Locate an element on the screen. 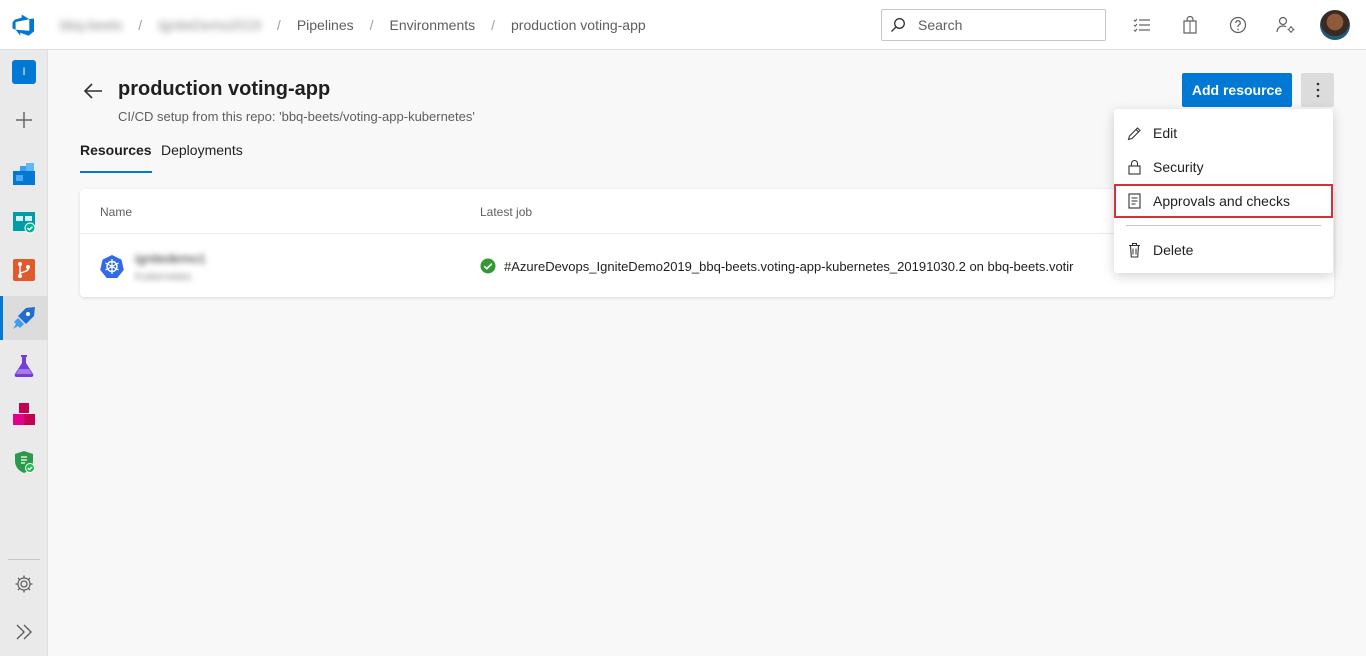 This screenshot has height=656, width=1366. plus-icon is located at coordinates (24, 120).